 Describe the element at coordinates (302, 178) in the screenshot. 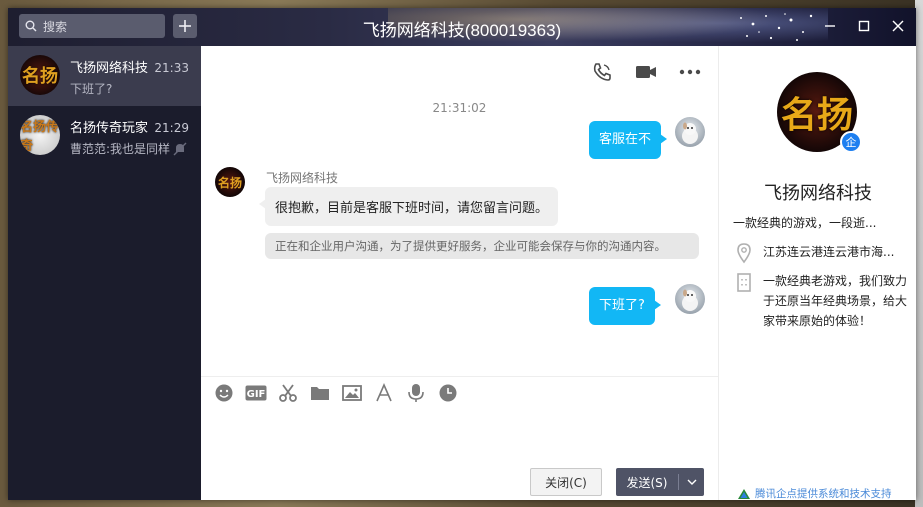

I see `sender-name: 飞扬网络科技` at that location.